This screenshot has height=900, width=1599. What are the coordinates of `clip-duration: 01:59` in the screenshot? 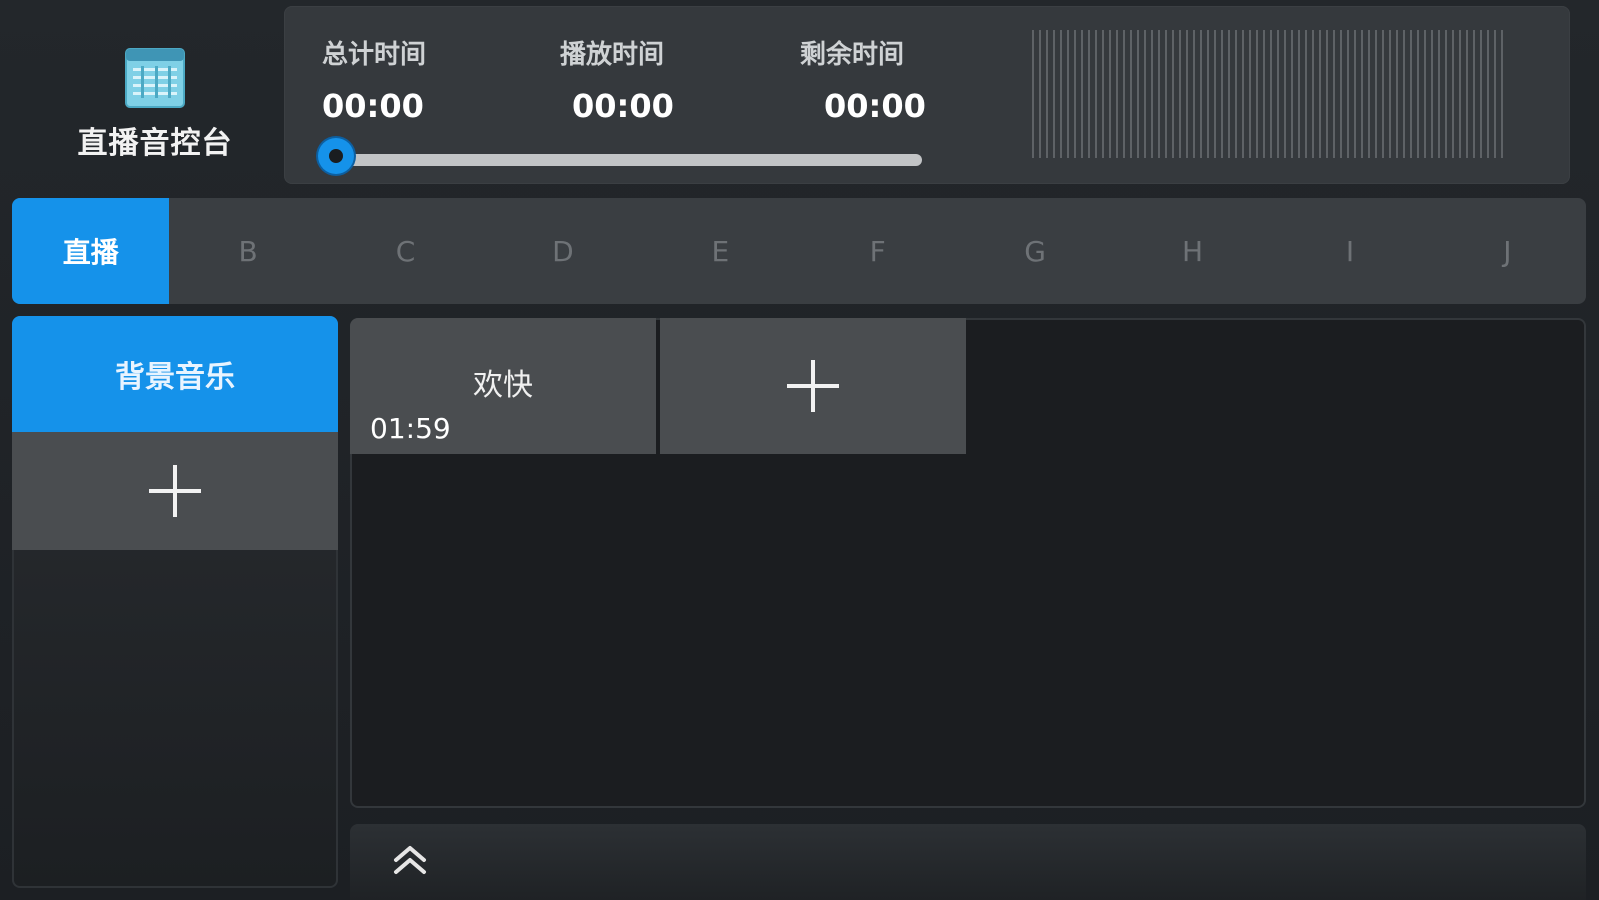 It's located at (410, 428).